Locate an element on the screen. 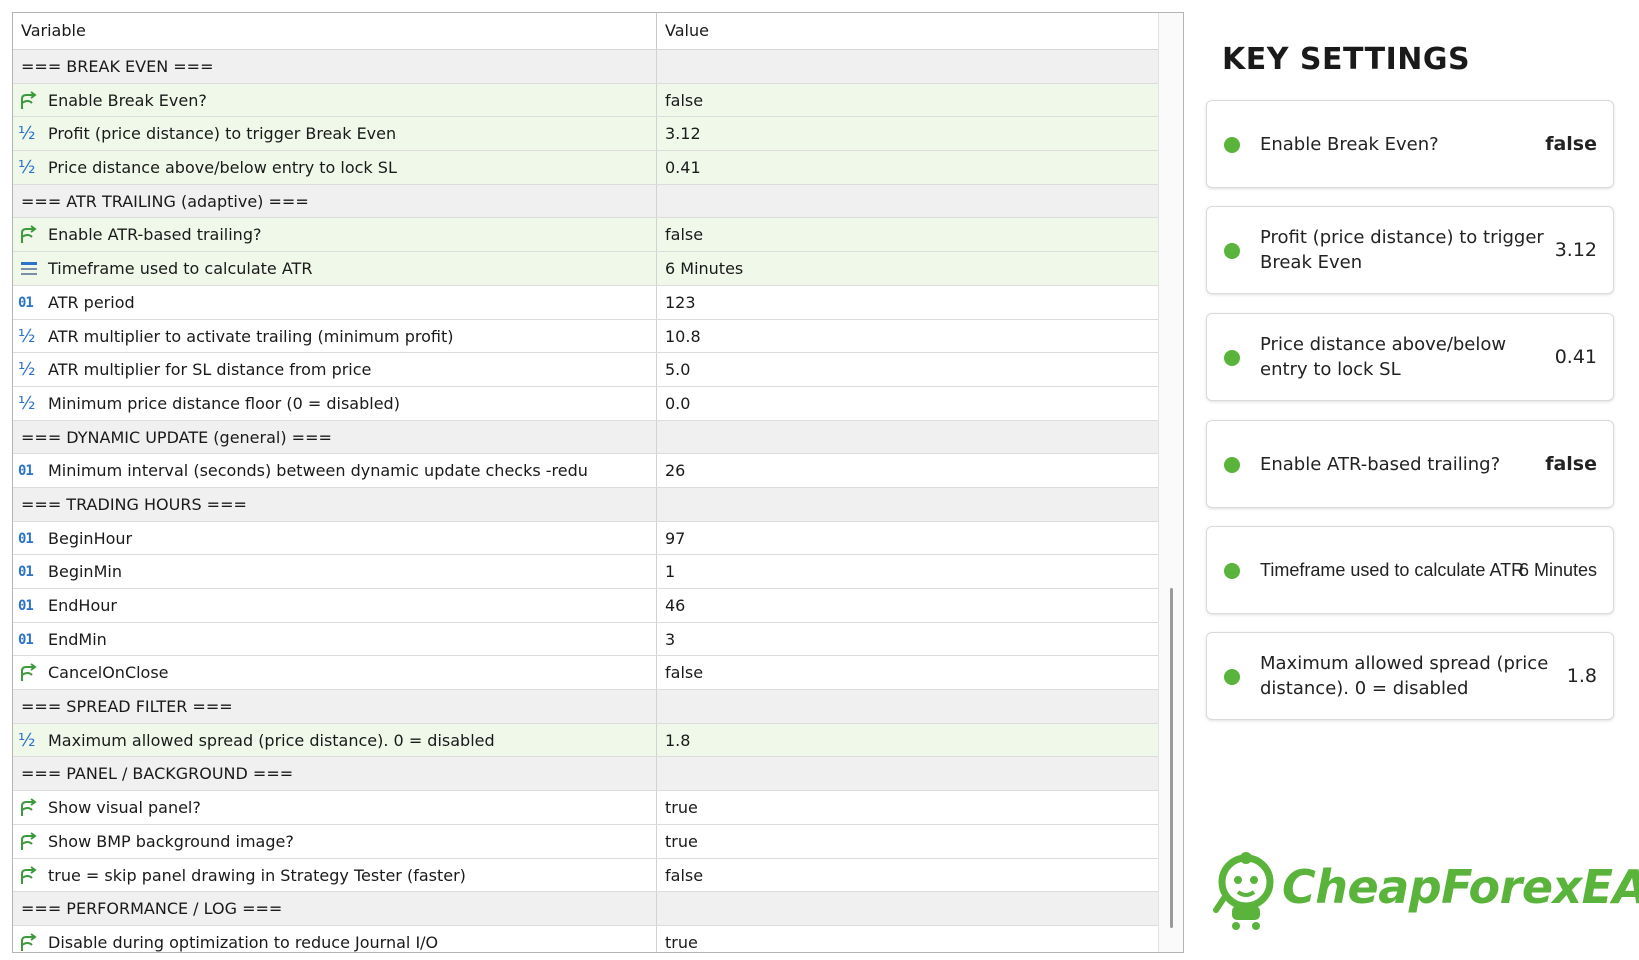 This screenshot has height=960, width=1639. table-section-row: === PANEL / BACKGROUND === is located at coordinates (585, 774).